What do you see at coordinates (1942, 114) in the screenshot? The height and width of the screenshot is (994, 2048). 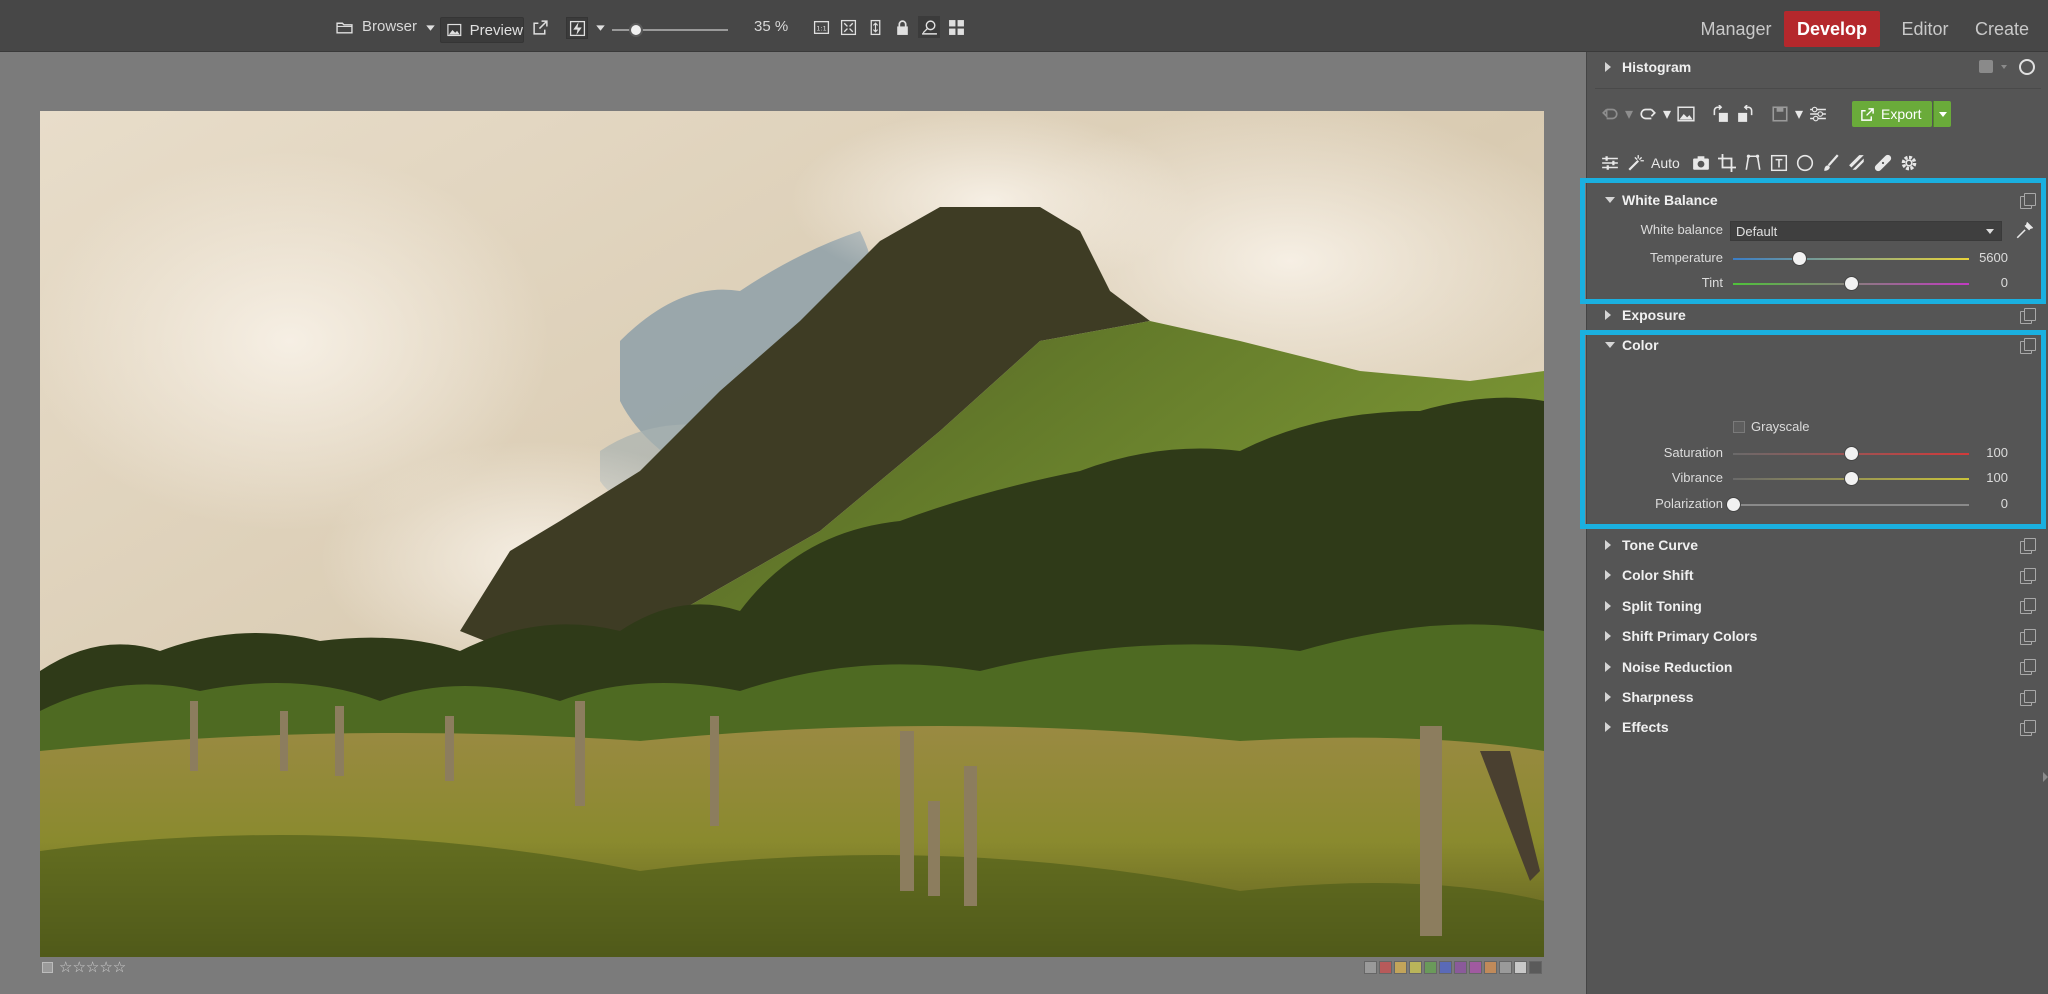 I see `export-dropdown` at bounding box center [1942, 114].